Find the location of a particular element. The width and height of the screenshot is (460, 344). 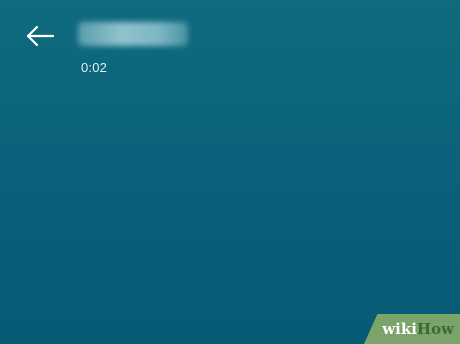

watermark-how-text: How is located at coordinates (435, 329).